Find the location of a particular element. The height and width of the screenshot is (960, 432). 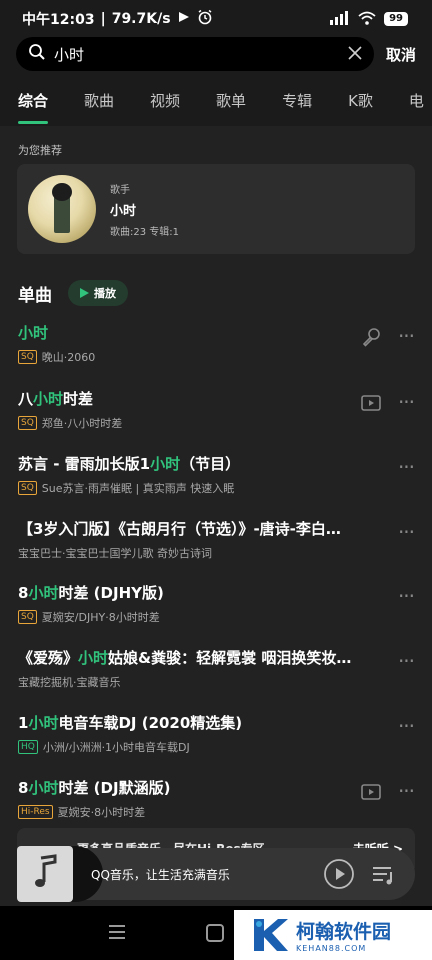

song-artist-album: 夏婉安·8小时时差 is located at coordinates (101, 812).